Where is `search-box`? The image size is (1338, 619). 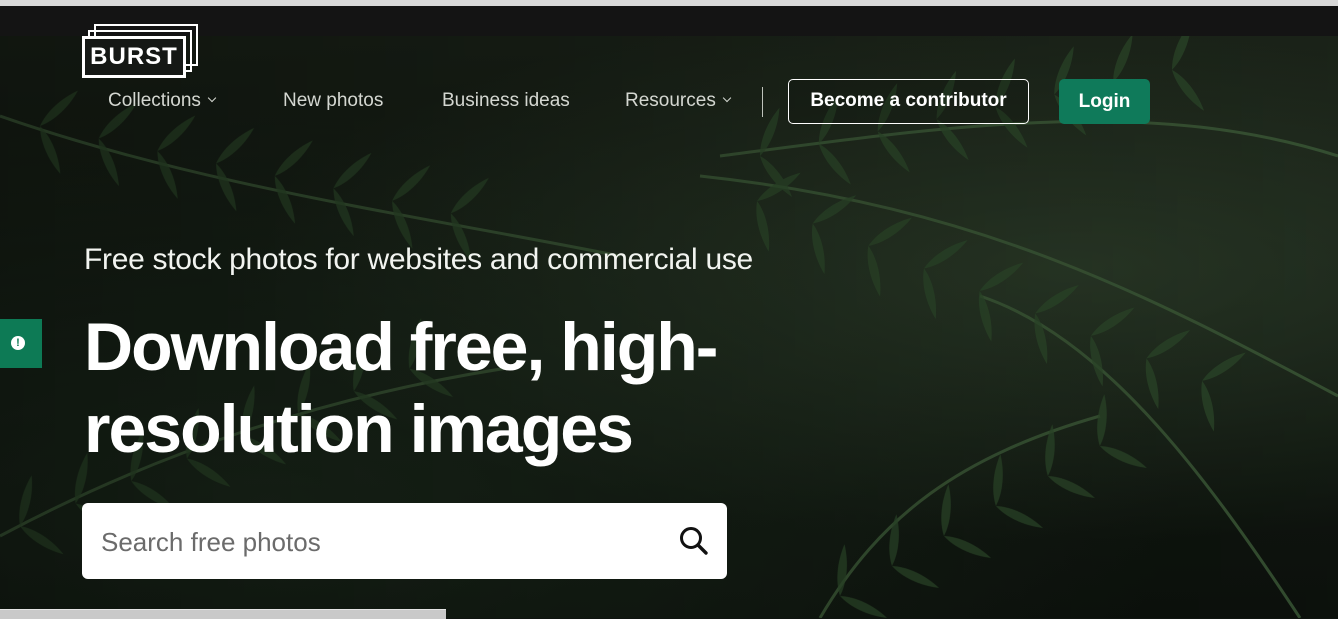 search-box is located at coordinates (404, 541).